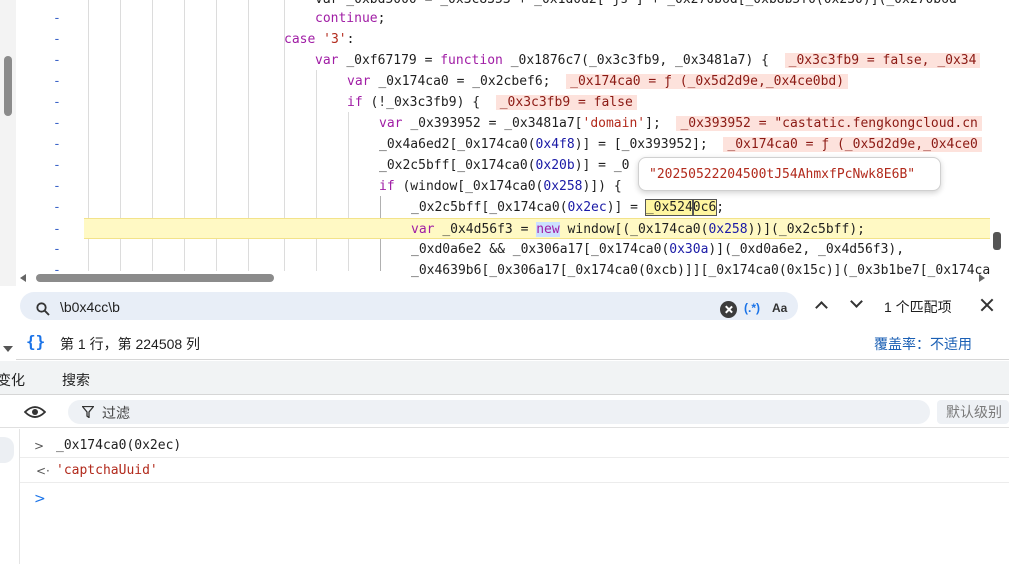  I want to click on code-token: _0x3c3fb9 = false, _0x34, so click(882, 60).